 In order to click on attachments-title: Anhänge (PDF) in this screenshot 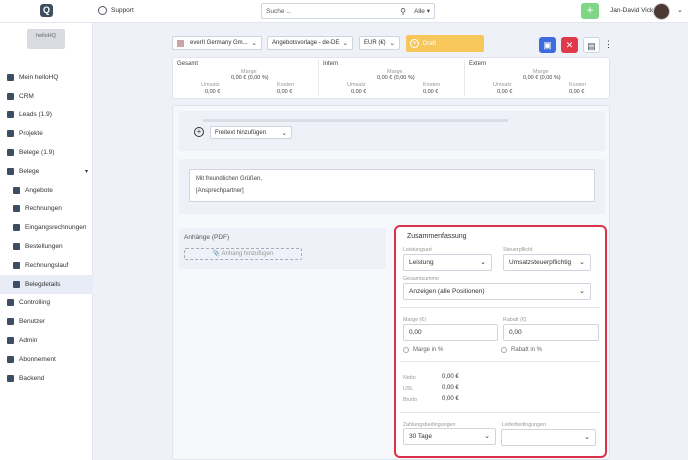, I will do `click(207, 237)`.